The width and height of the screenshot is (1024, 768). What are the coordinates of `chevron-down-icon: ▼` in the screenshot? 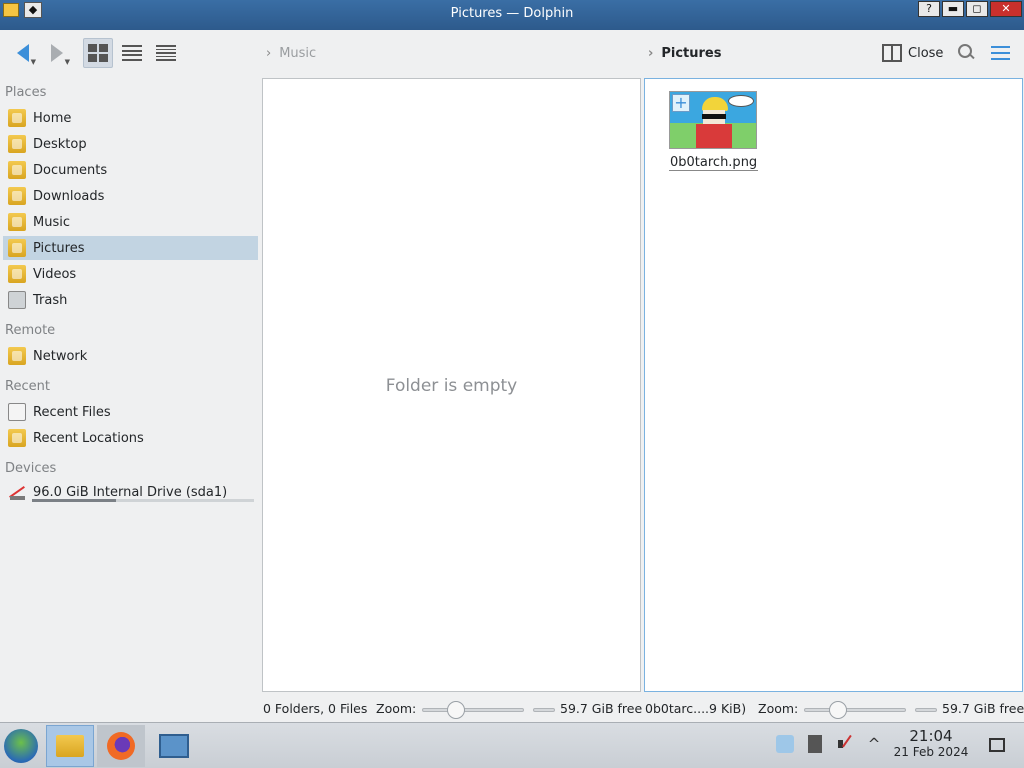 It's located at (67, 62).